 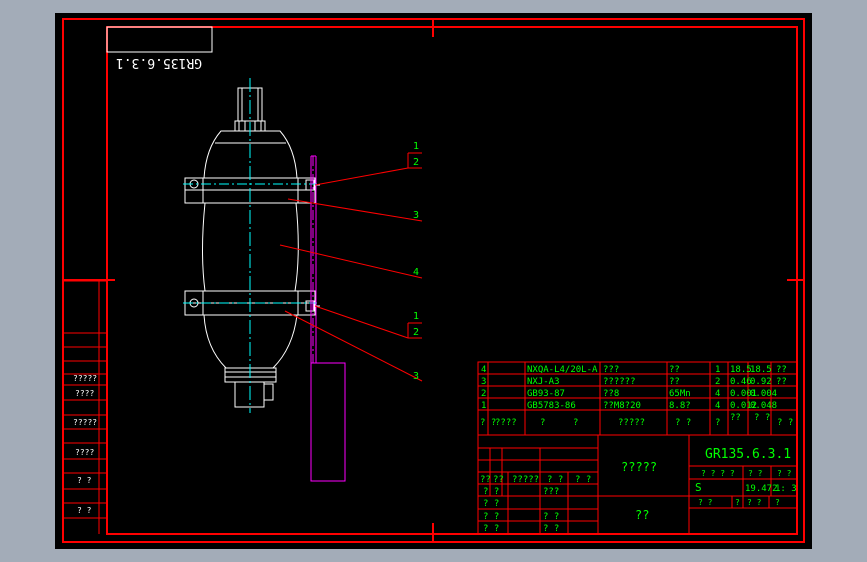 I want to click on svg-text: GB5783-86, so click(x=551, y=406).